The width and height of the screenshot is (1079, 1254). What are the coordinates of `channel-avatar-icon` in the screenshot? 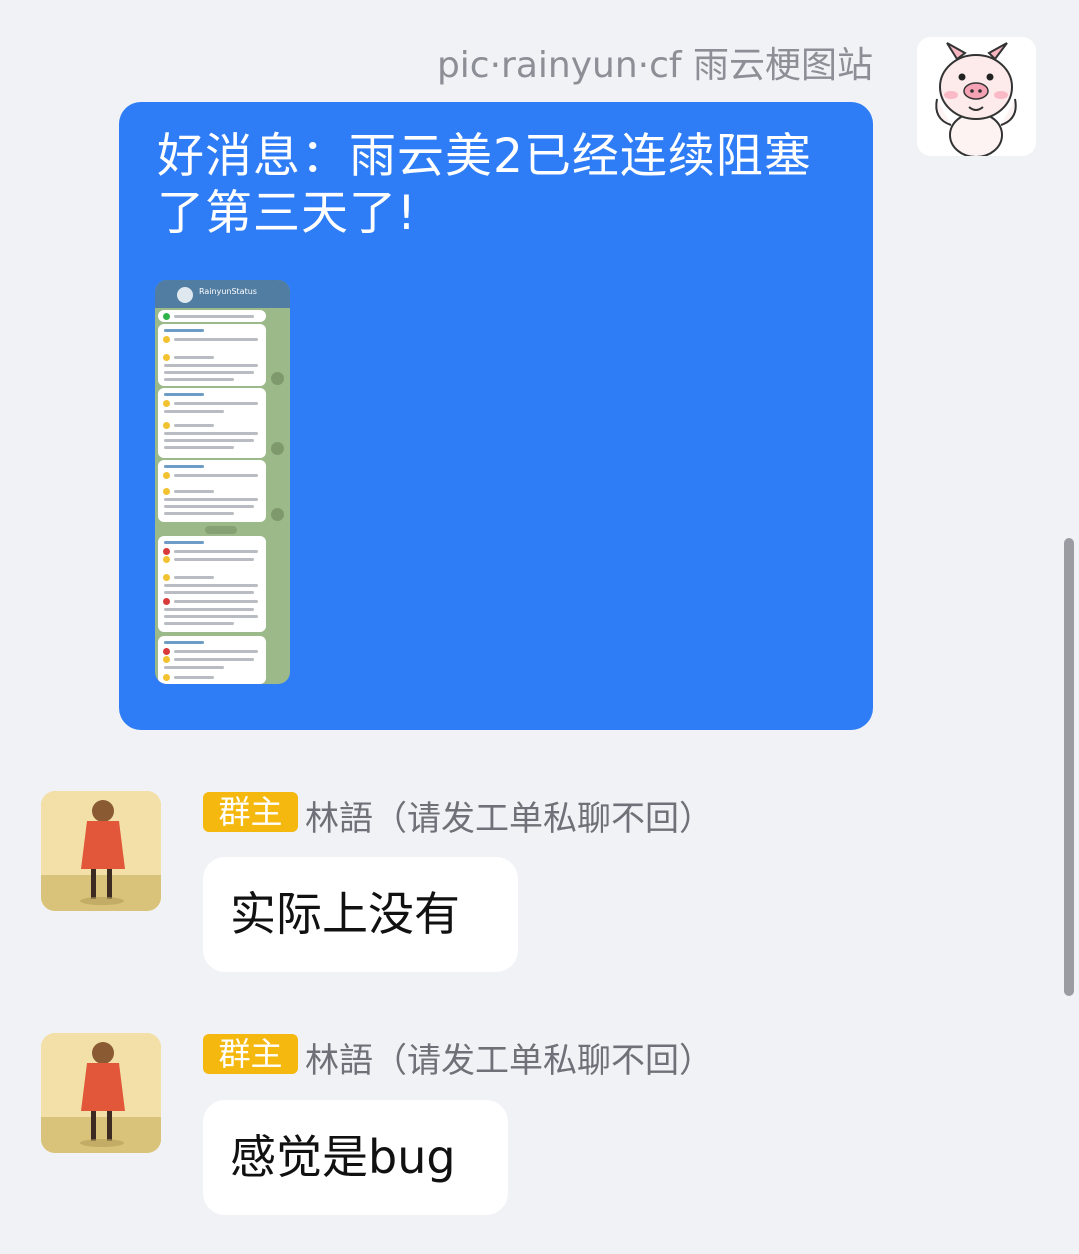 It's located at (185, 295).